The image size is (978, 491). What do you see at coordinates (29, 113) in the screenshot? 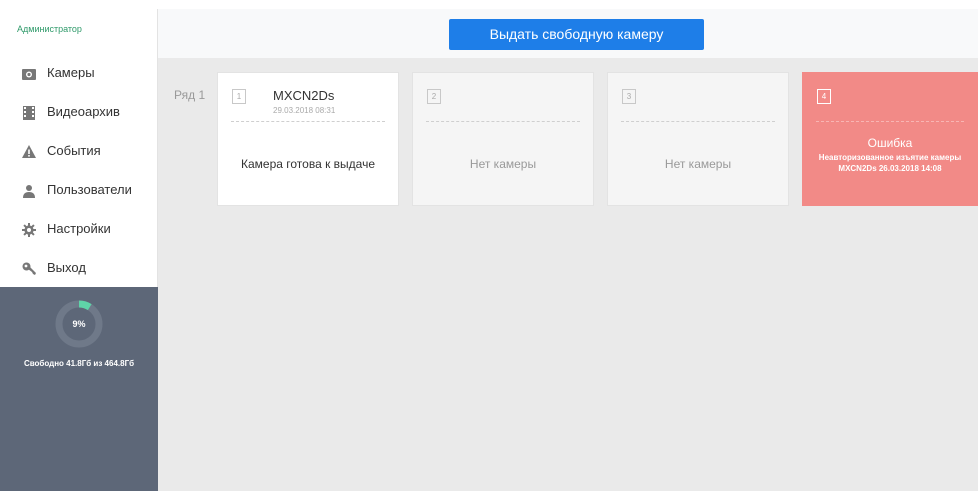
I see `film-icon` at bounding box center [29, 113].